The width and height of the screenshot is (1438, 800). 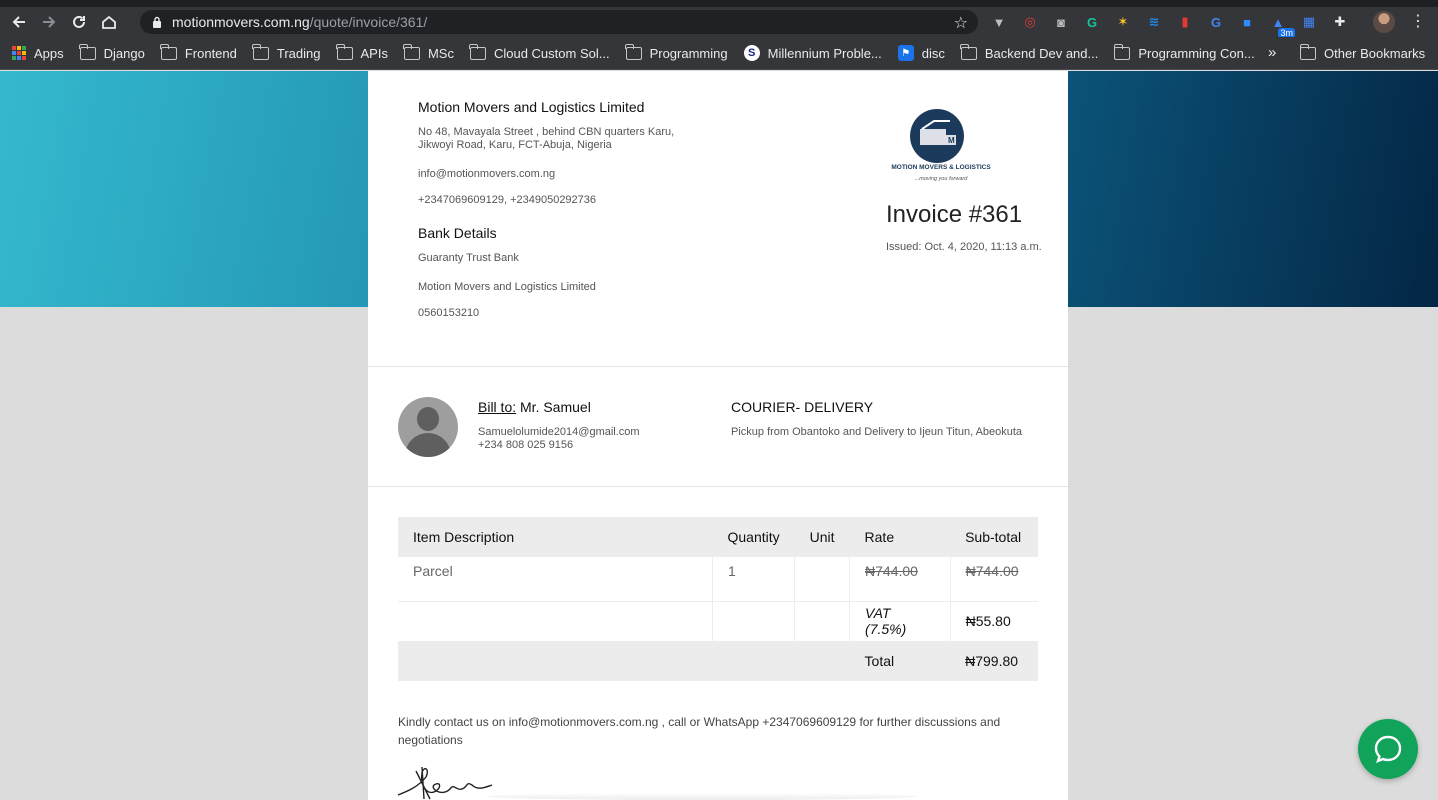 I want to click on arrow-right-icon, so click(x=49, y=22).